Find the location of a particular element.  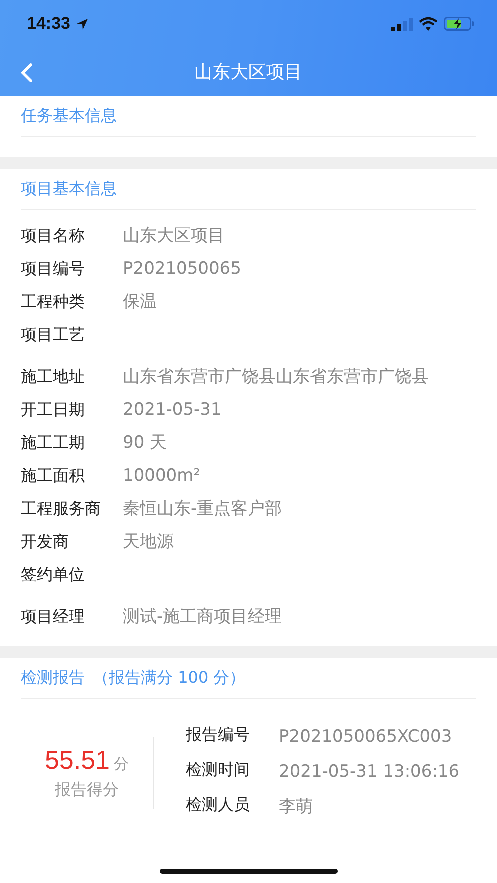

page-title: 山东大区项目 is located at coordinates (248, 72).